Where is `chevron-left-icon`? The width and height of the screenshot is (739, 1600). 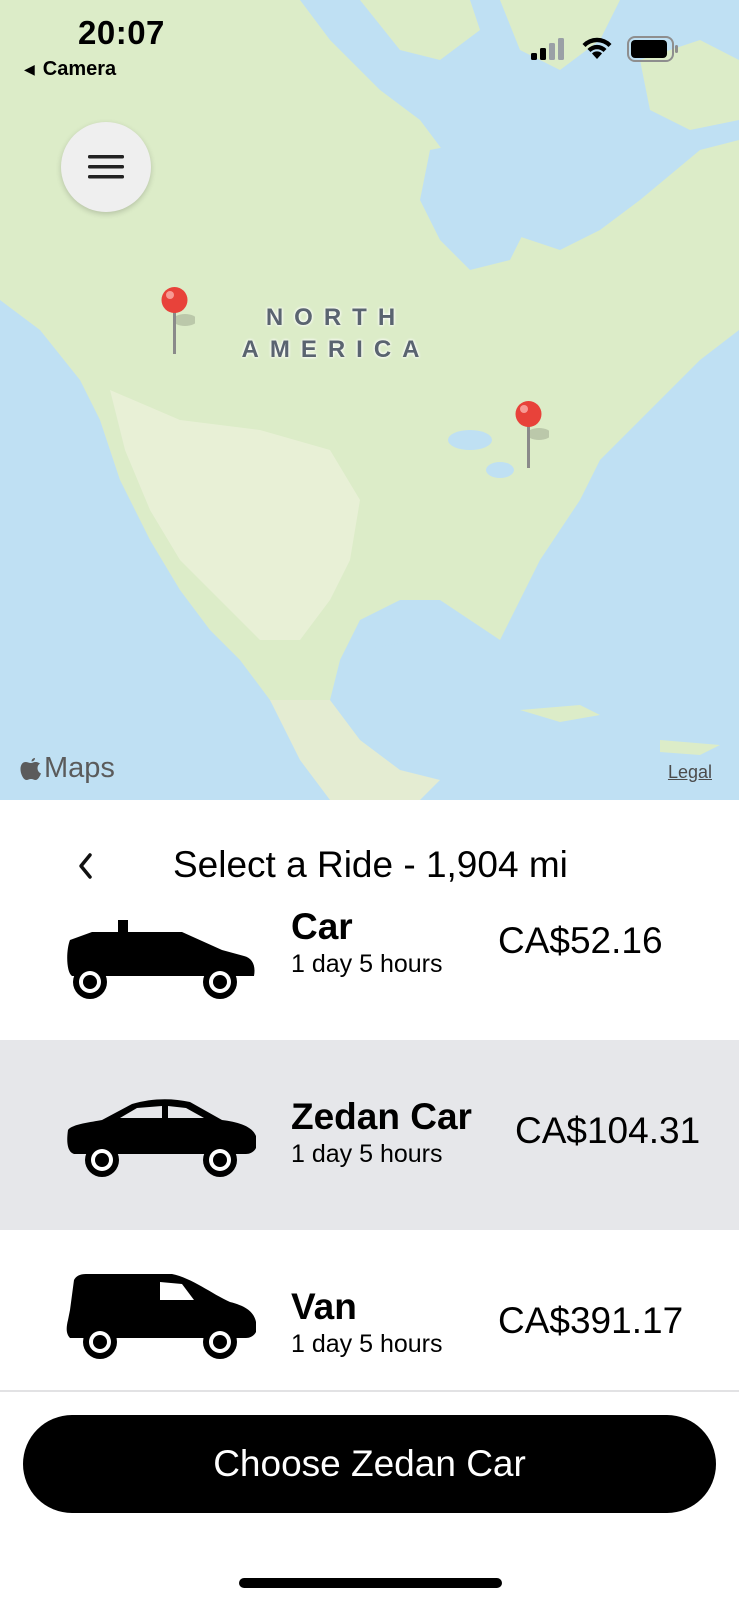
chevron-left-icon is located at coordinates (85, 866).